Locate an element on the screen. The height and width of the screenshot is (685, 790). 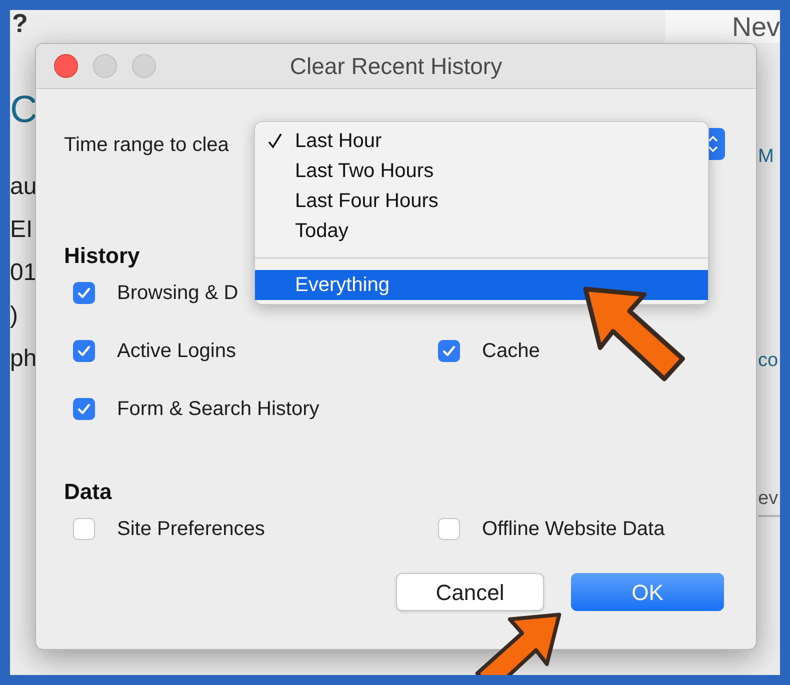
checkbox-label: Form & Search History is located at coordinates (218, 409).